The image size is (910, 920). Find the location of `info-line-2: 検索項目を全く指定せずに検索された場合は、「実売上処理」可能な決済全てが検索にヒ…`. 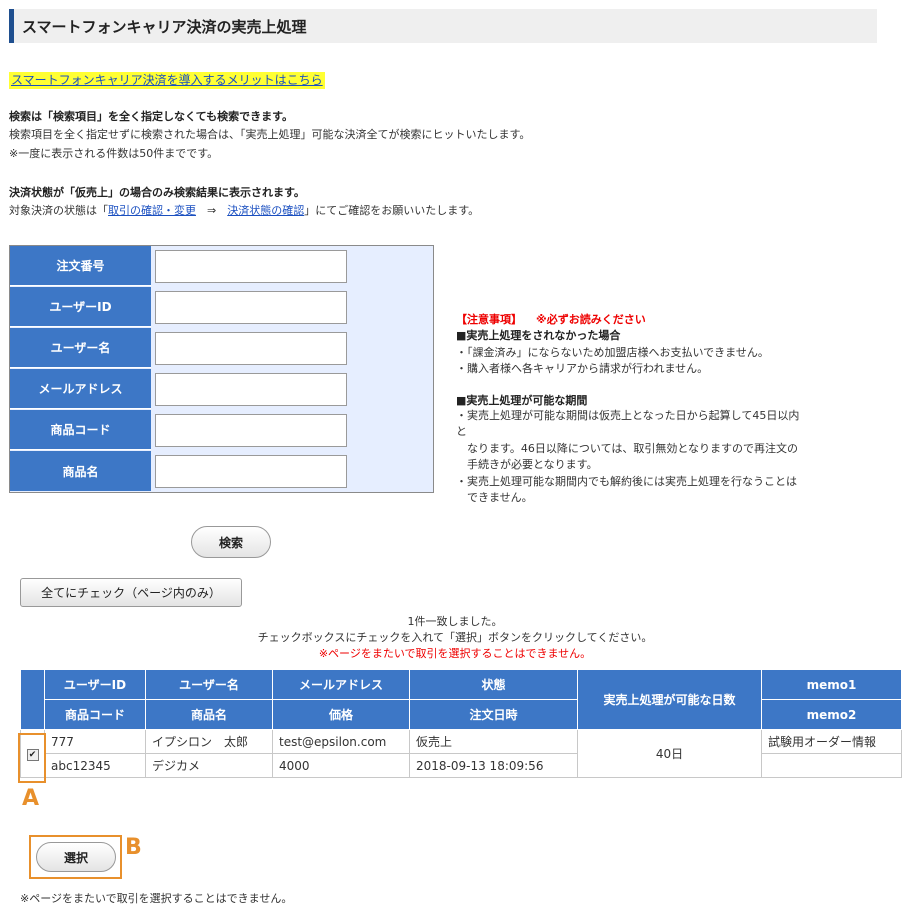

info-line-2: 検索項目を全く指定せずに検索された場合は、「実売上処理」可能な決済全てが検索にヒ… is located at coordinates (270, 134).